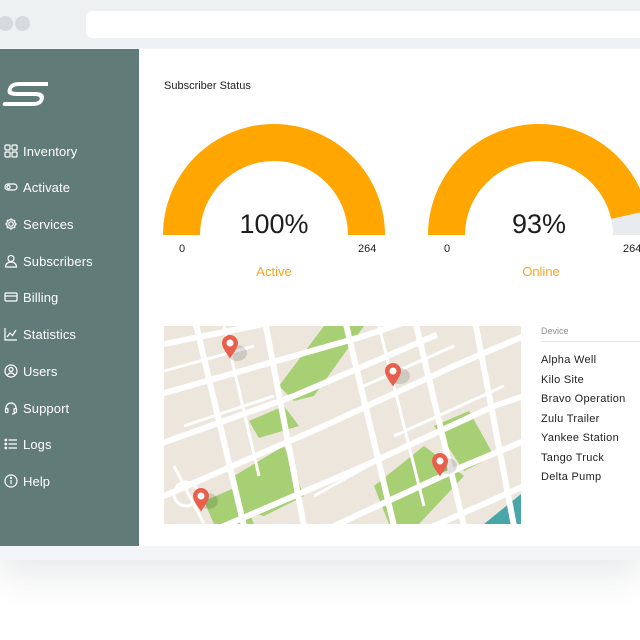  I want to click on device-list-item: Zulu Trailer, so click(570, 419).